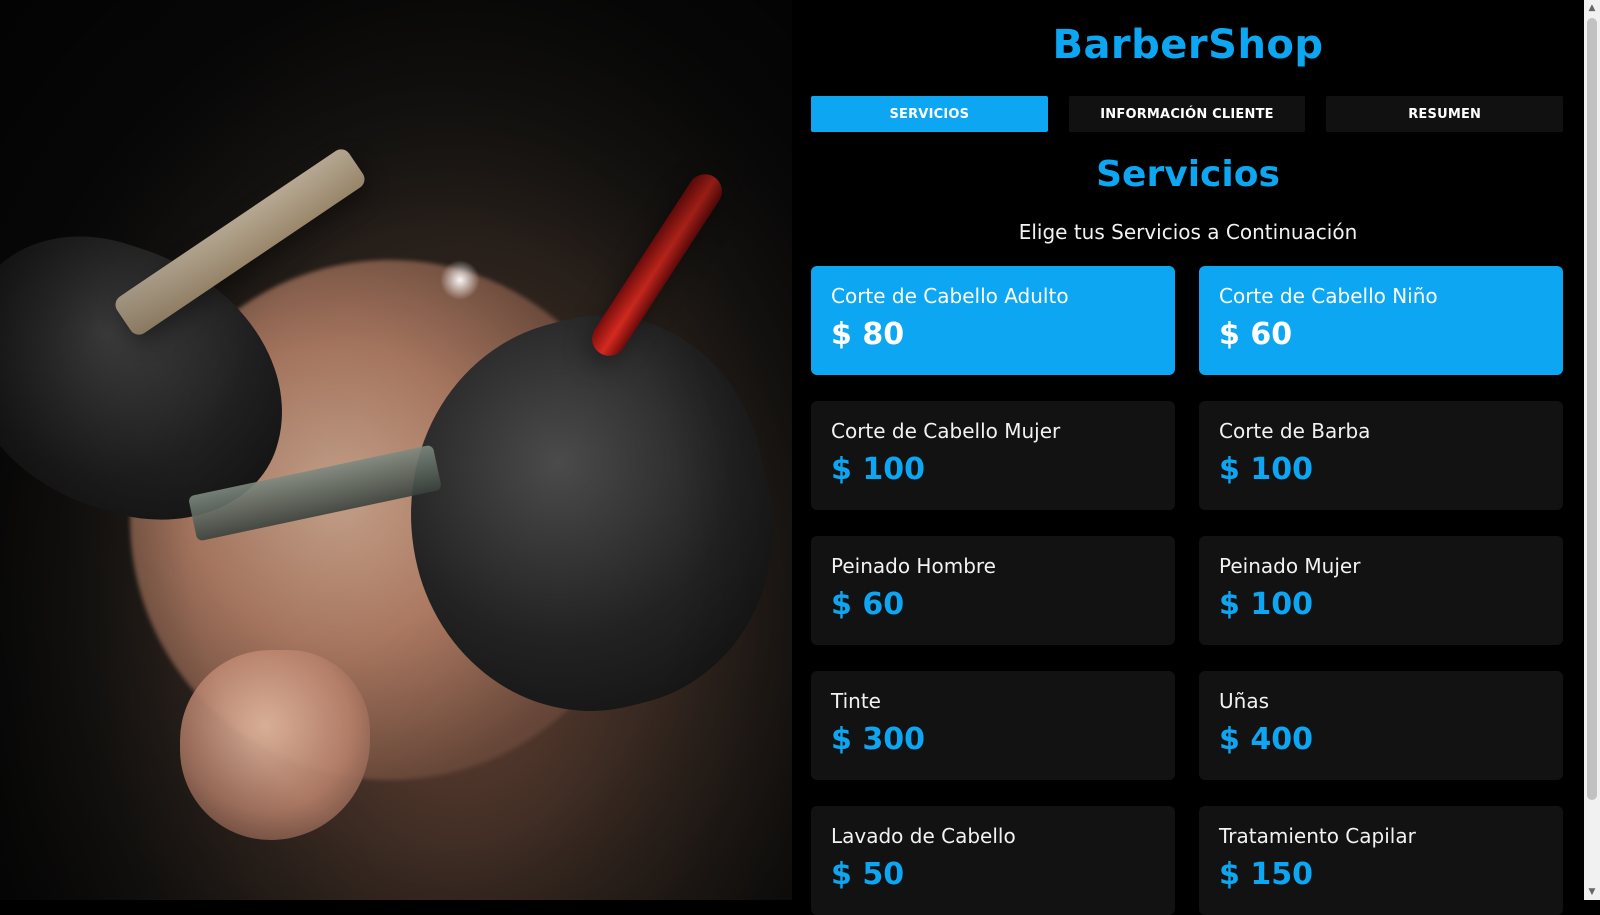  Describe the element at coordinates (993, 860) in the screenshot. I see `service-card: Lavado de Cabello $ 50` at that location.